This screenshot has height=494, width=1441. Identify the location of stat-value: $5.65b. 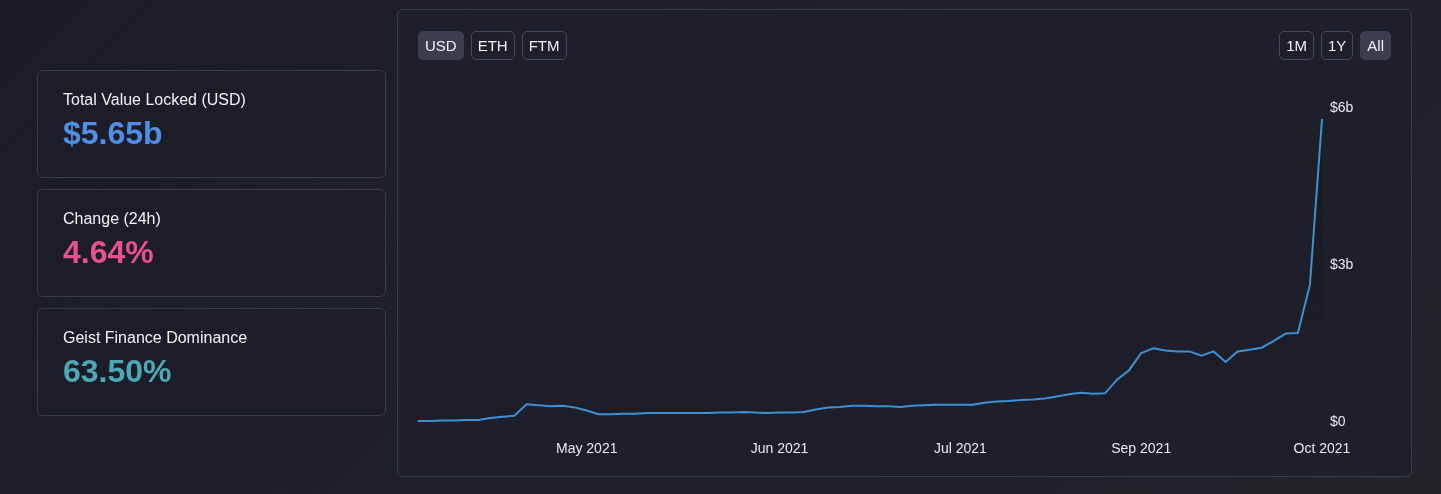
(113, 133).